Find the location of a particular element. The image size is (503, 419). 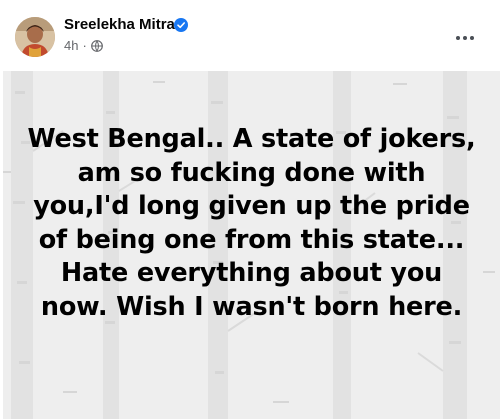

post-text-line: Hate everything about you is located at coordinates (251, 273).